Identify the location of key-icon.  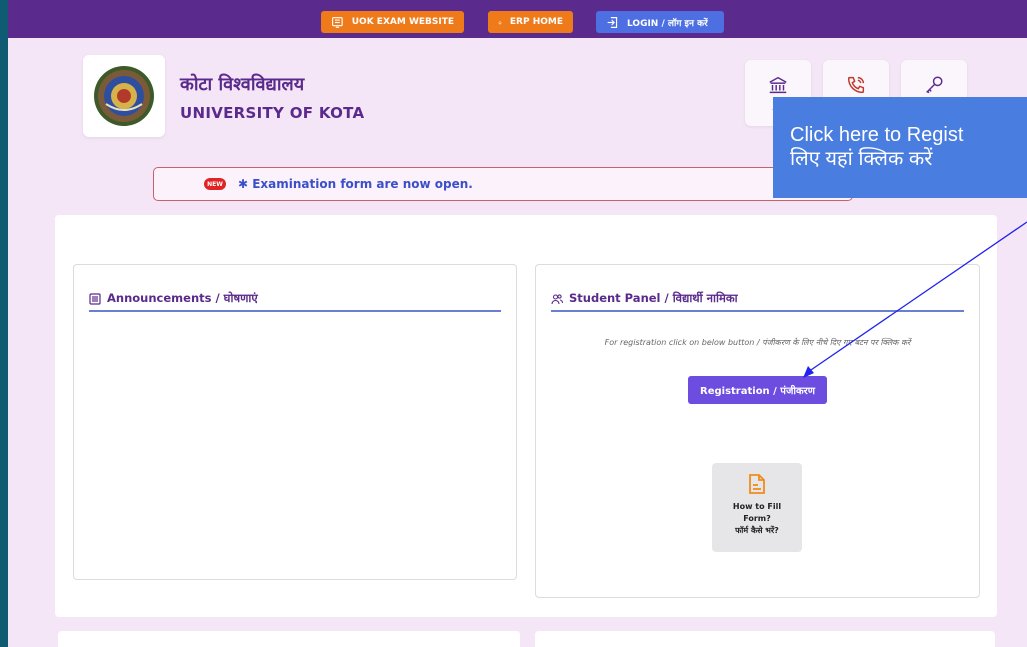
(934, 85).